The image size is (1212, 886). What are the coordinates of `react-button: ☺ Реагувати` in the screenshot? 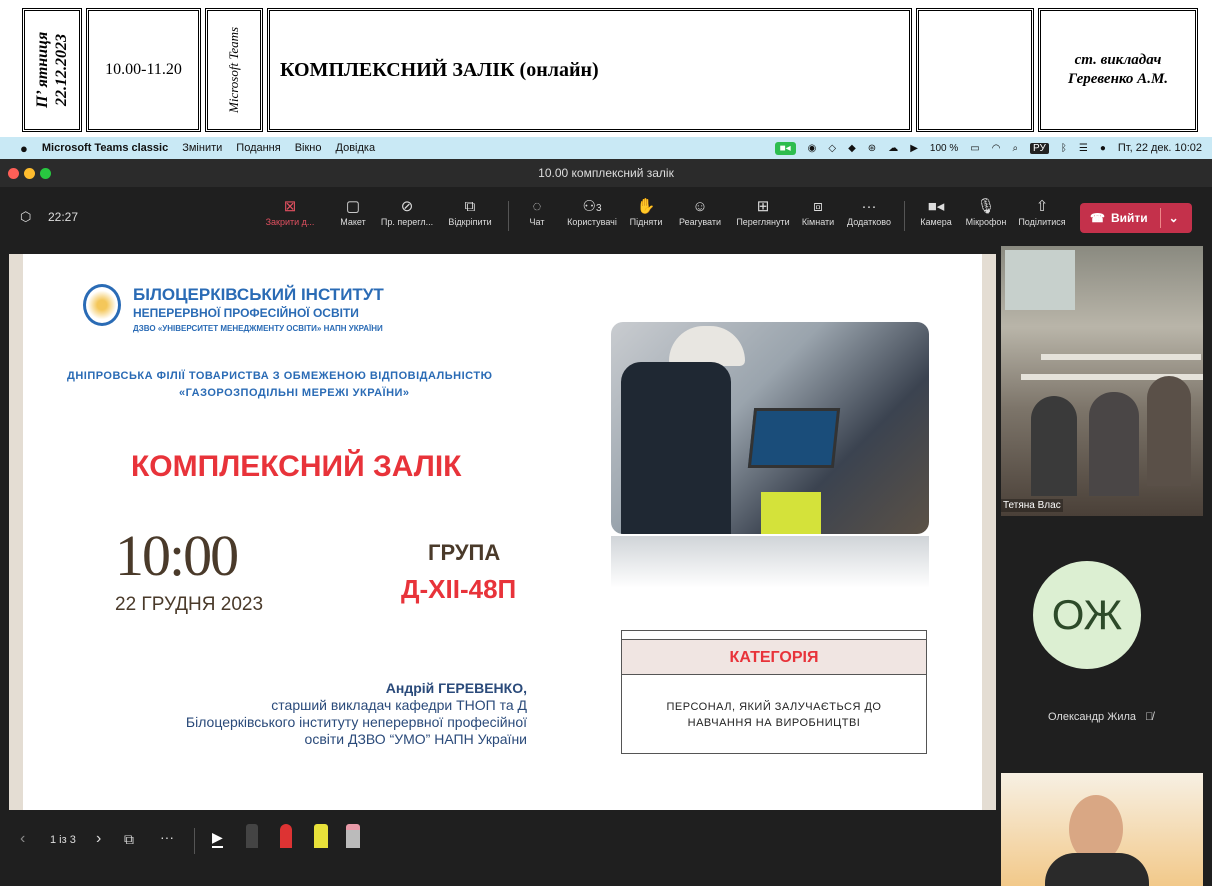 It's located at (700, 212).